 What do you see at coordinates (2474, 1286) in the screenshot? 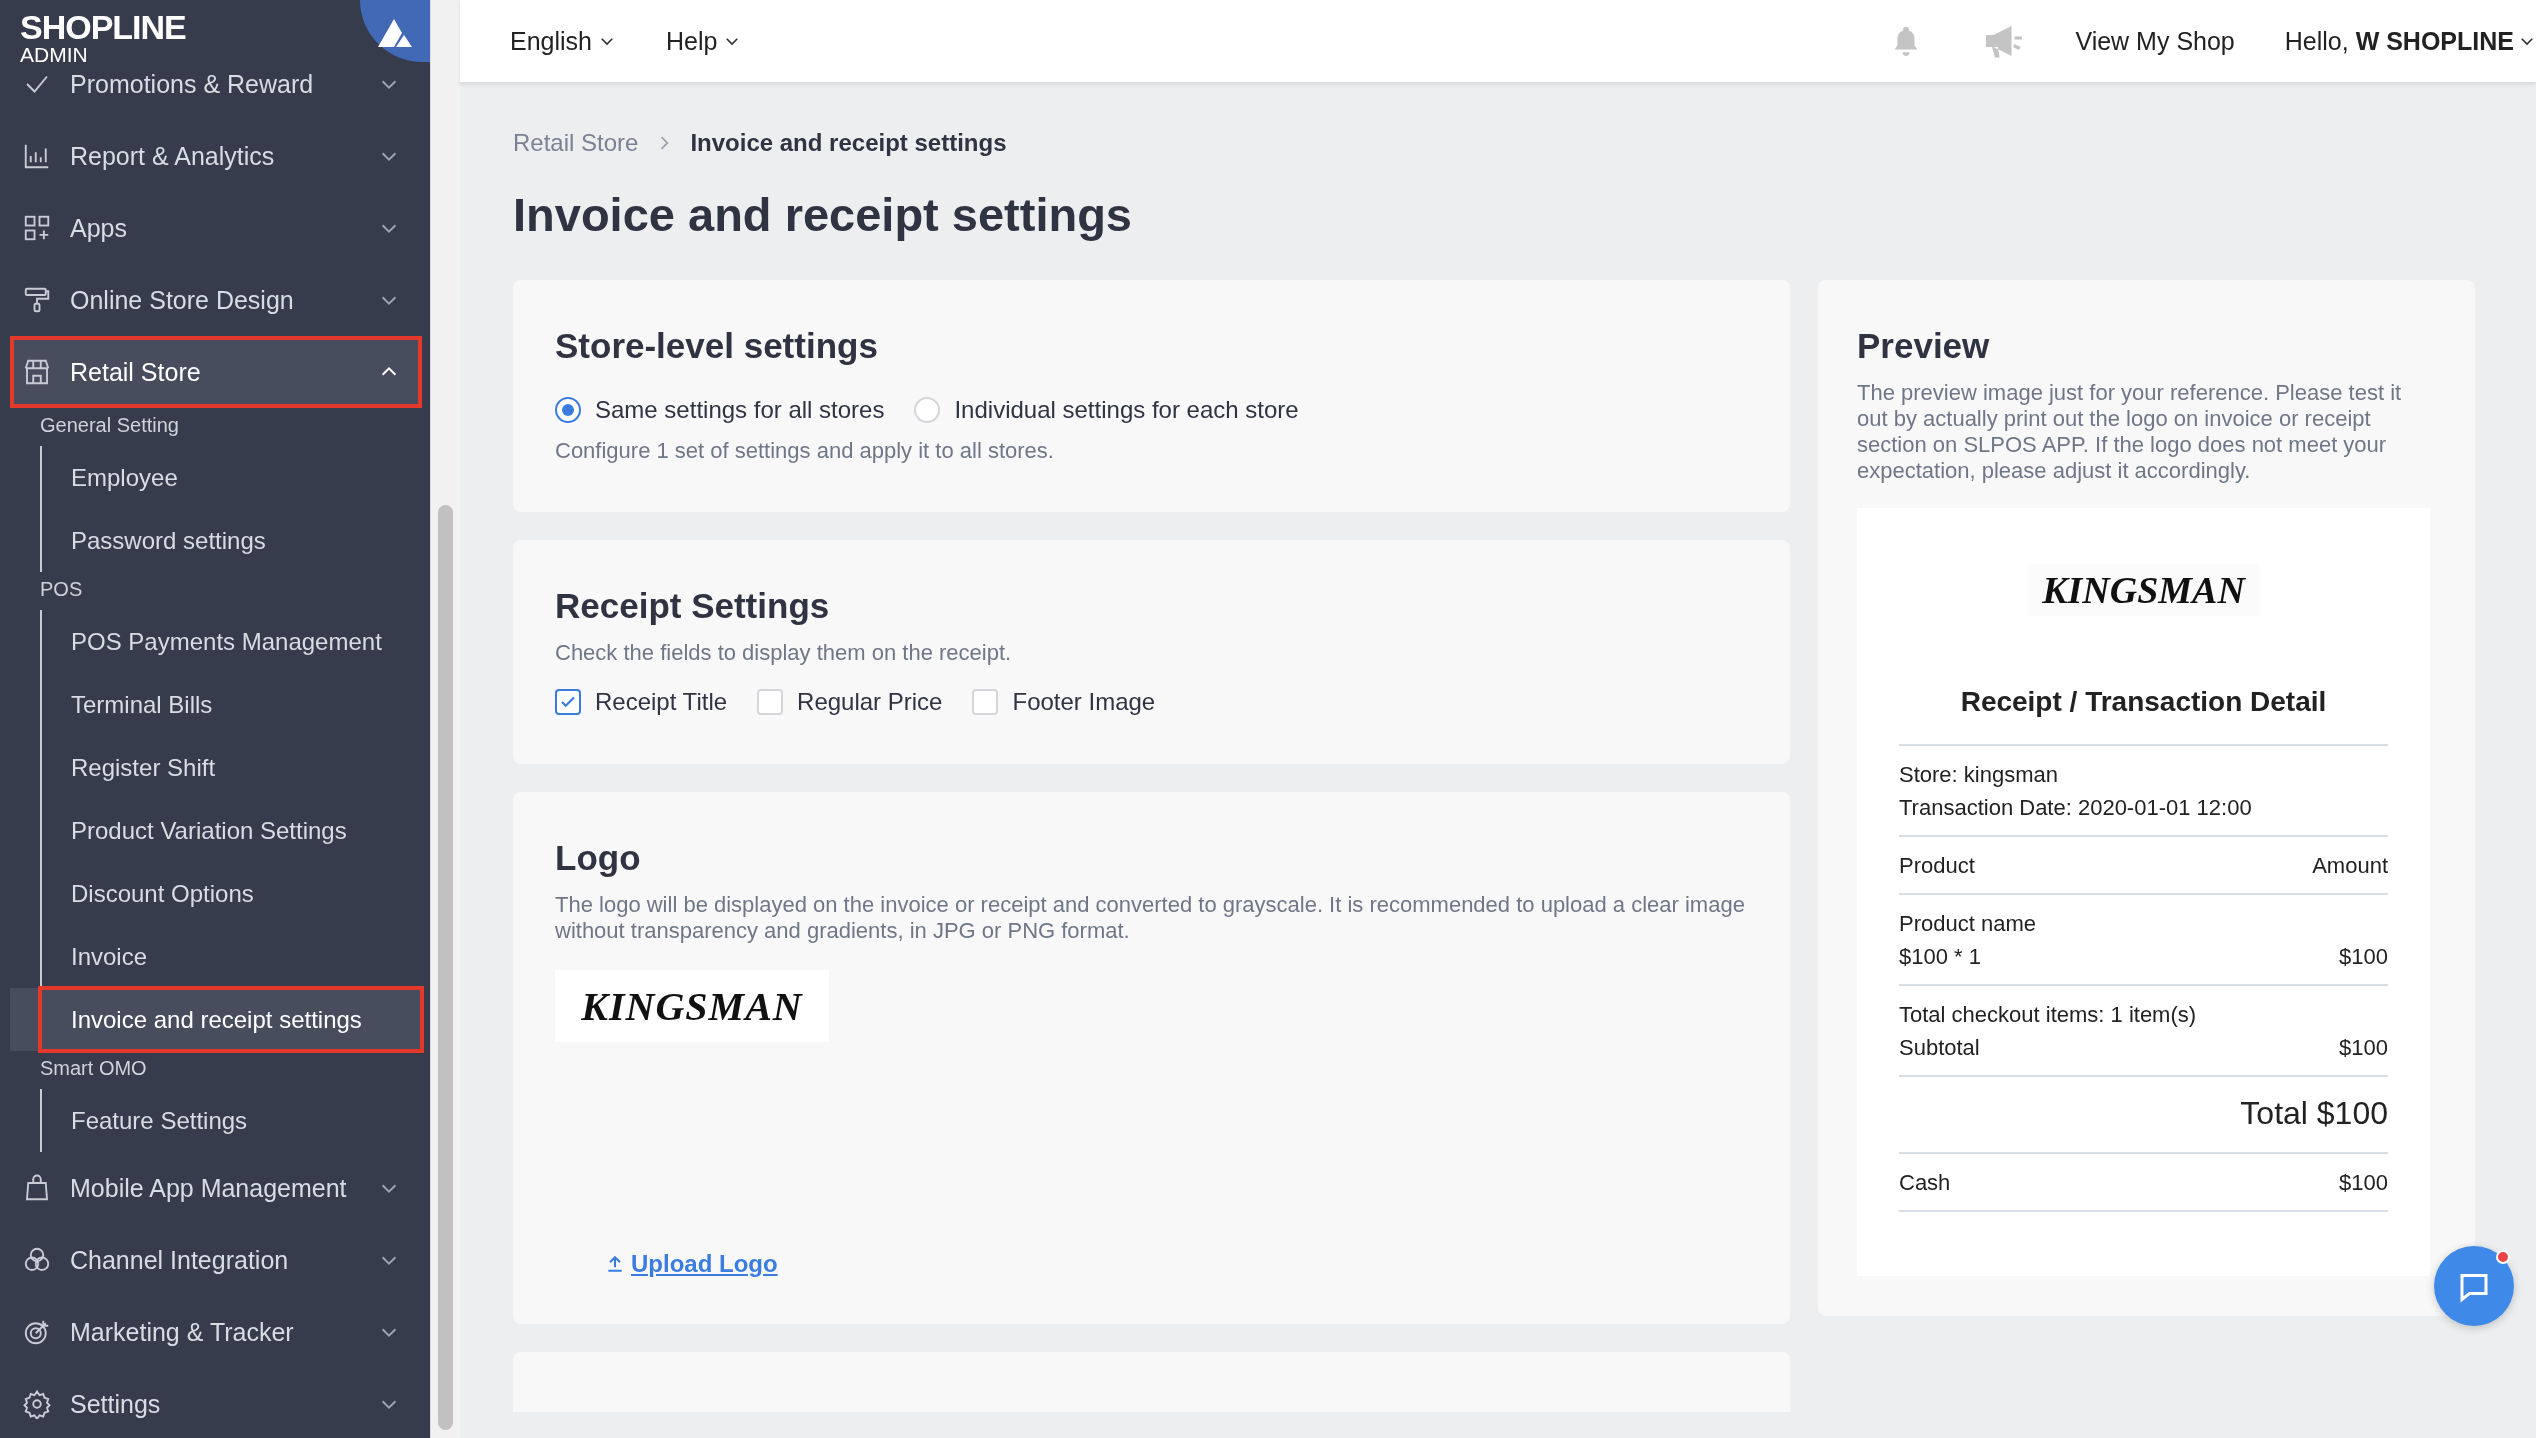
I see `chat-button` at bounding box center [2474, 1286].